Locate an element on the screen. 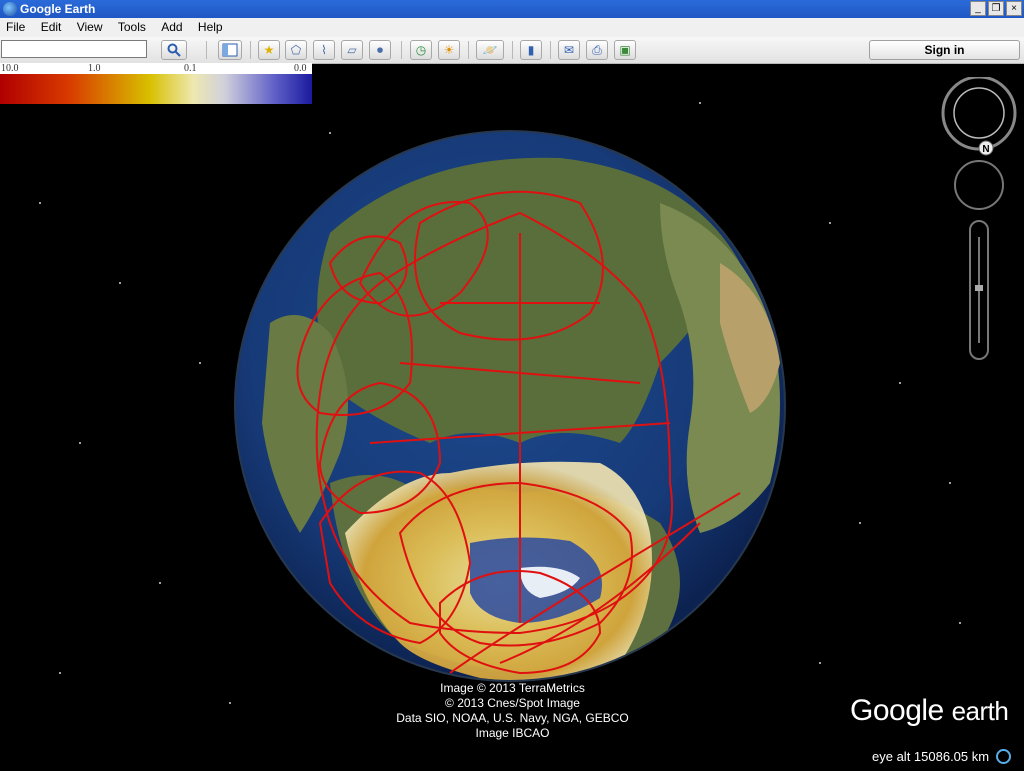 Image resolution: width=1024 pixels, height=771 pixels. legend-tick-labels: 10.0 1.0 0.1 0.0 is located at coordinates (156, 68).